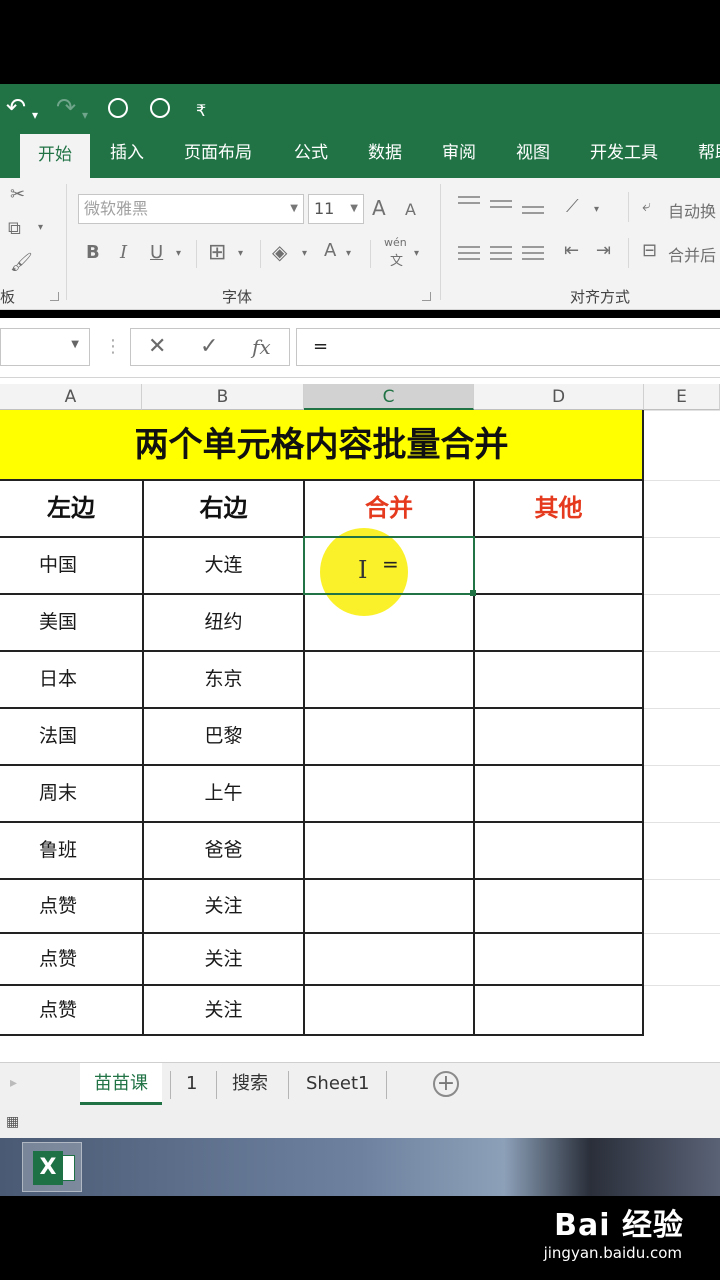 The height and width of the screenshot is (1280, 720). What do you see at coordinates (338, 1084) in the screenshot?
I see `sheet-tab-sheet1: Sheet1` at bounding box center [338, 1084].